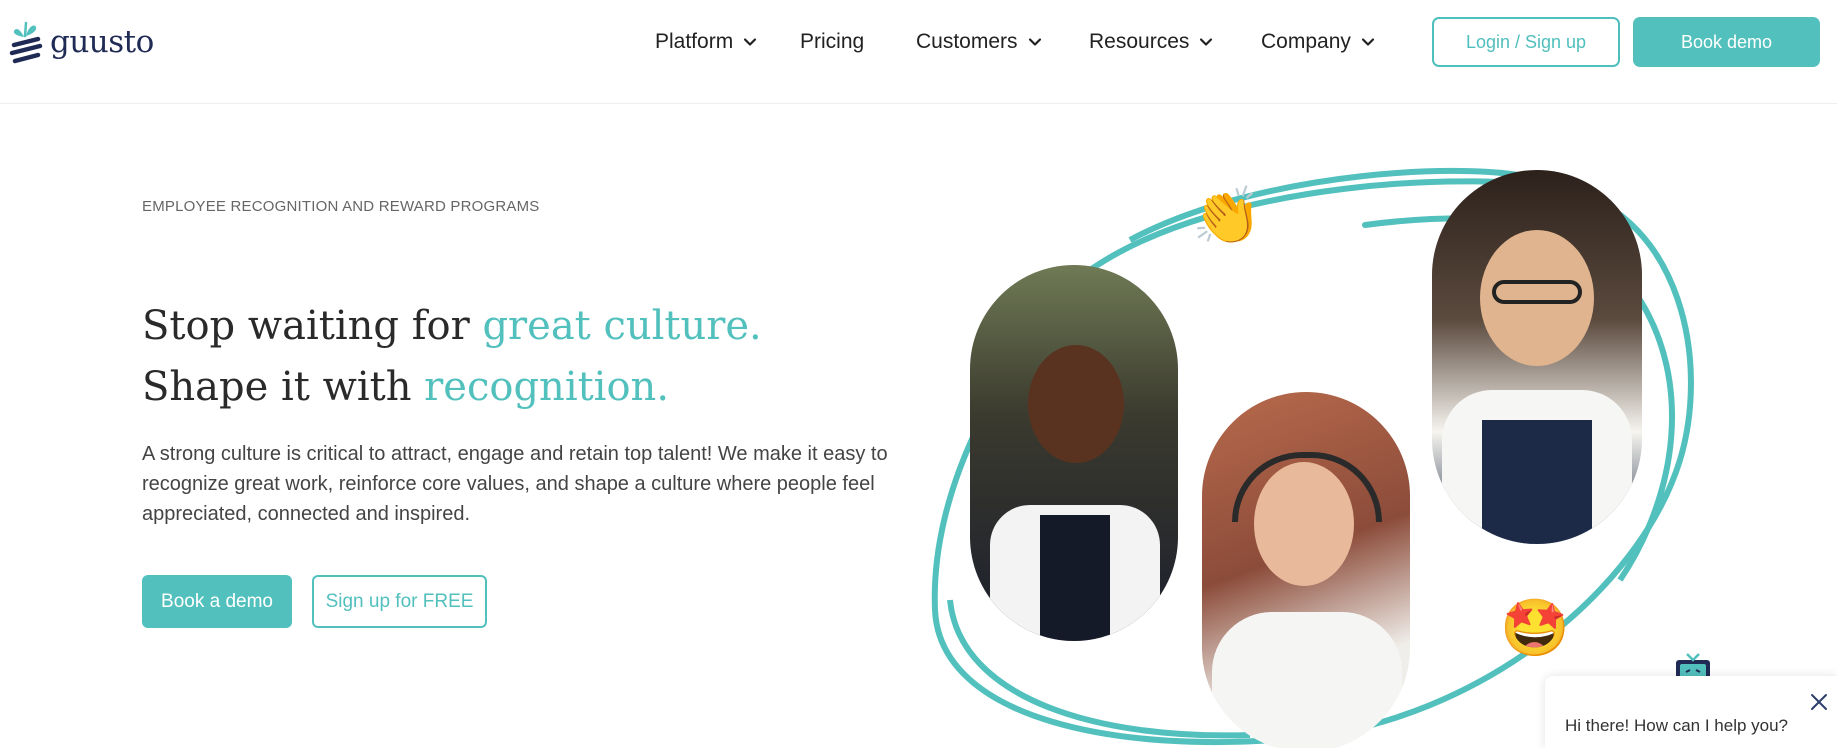 This screenshot has height=748, width=1837. I want to click on sign-up-free-button: Sign up for FREE, so click(399, 601).